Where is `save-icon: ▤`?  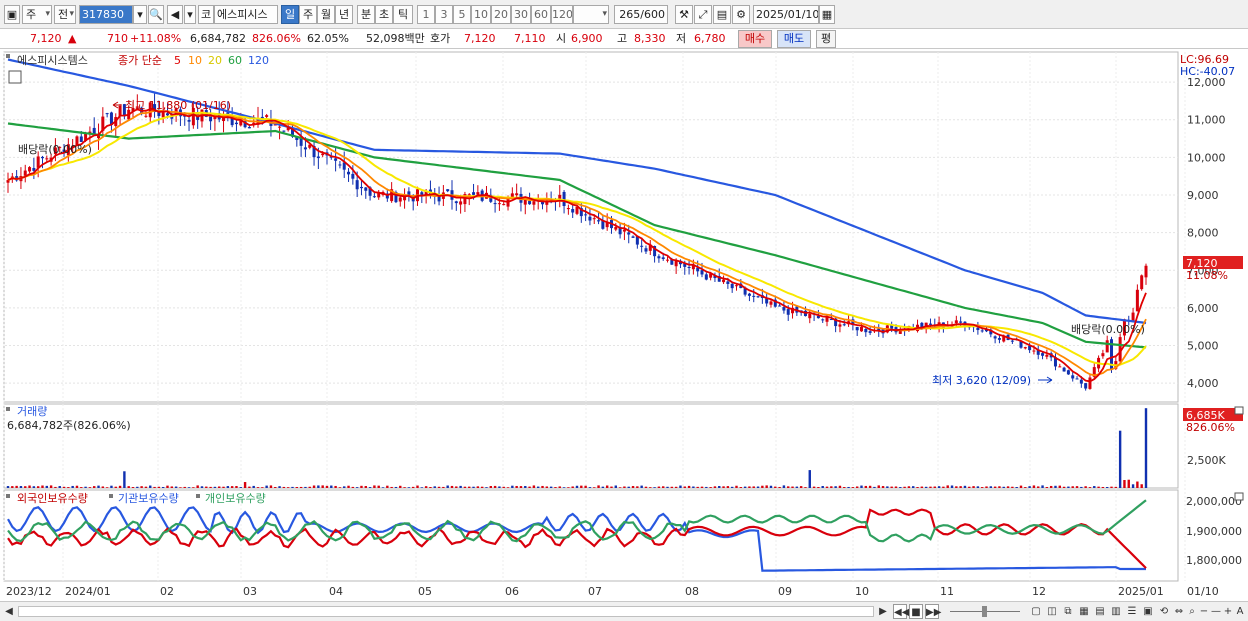
save-icon: ▤ is located at coordinates (722, 14).